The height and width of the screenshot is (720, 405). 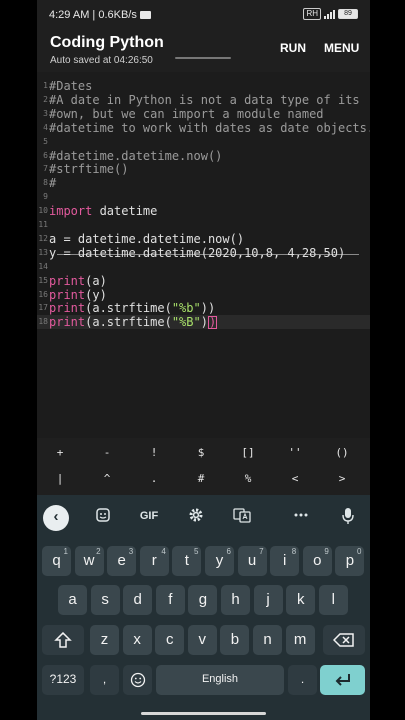 I want to click on sticker-icon, so click(x=103, y=517).